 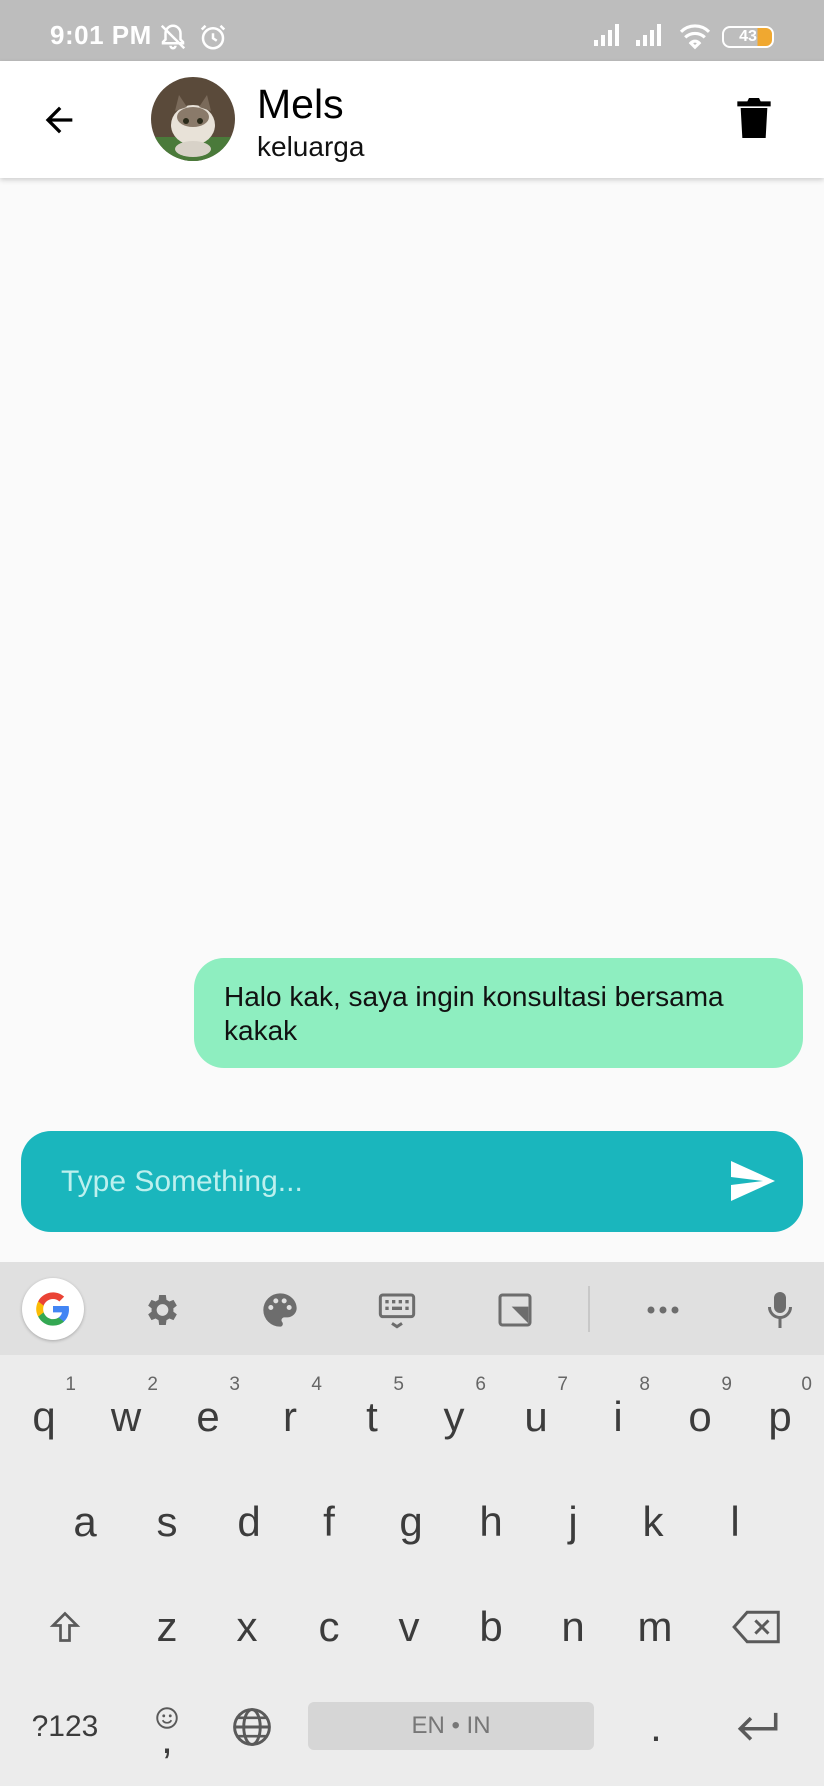 What do you see at coordinates (663, 1310) in the screenshot?
I see `more-options-icon` at bounding box center [663, 1310].